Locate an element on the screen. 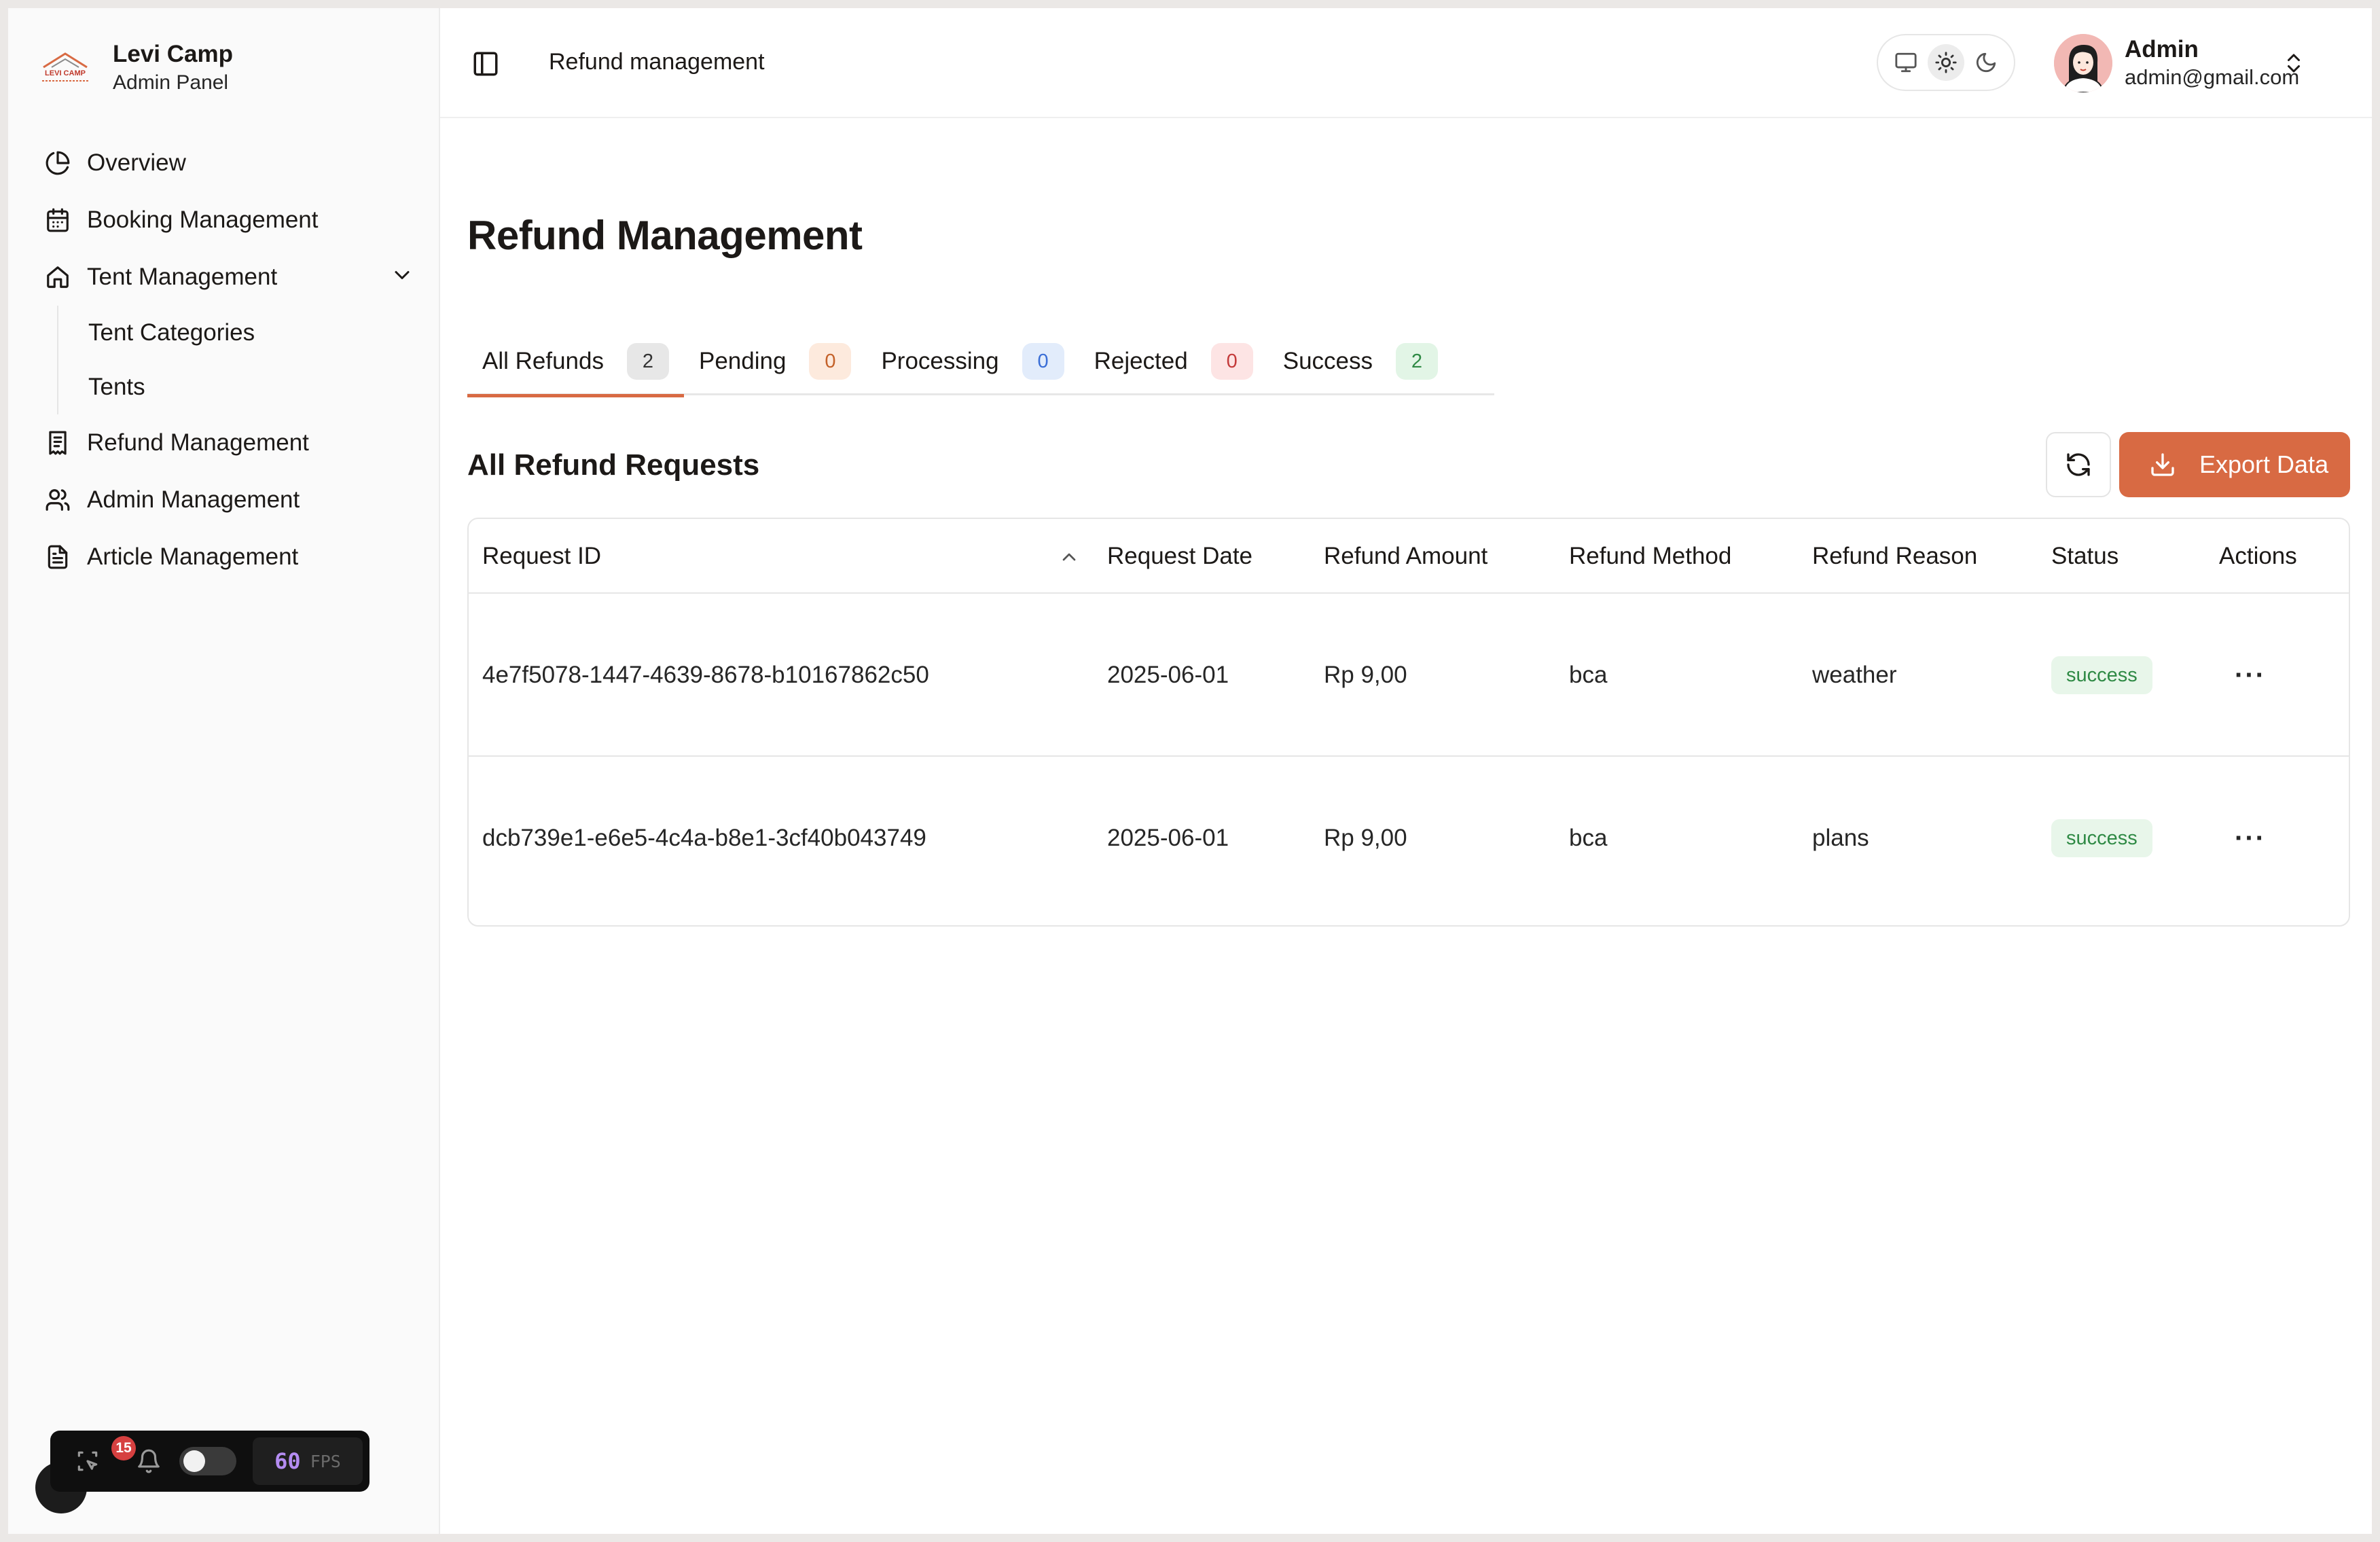 Image resolution: width=2380 pixels, height=1542 pixels. brand-name: Levi Camp is located at coordinates (173, 54).